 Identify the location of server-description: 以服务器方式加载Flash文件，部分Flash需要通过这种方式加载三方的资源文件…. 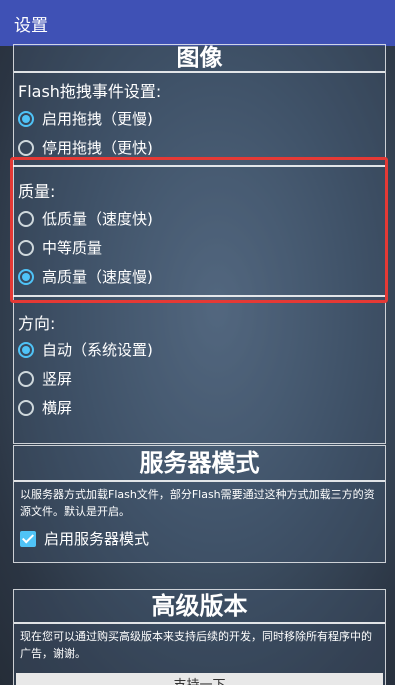
(197, 503).